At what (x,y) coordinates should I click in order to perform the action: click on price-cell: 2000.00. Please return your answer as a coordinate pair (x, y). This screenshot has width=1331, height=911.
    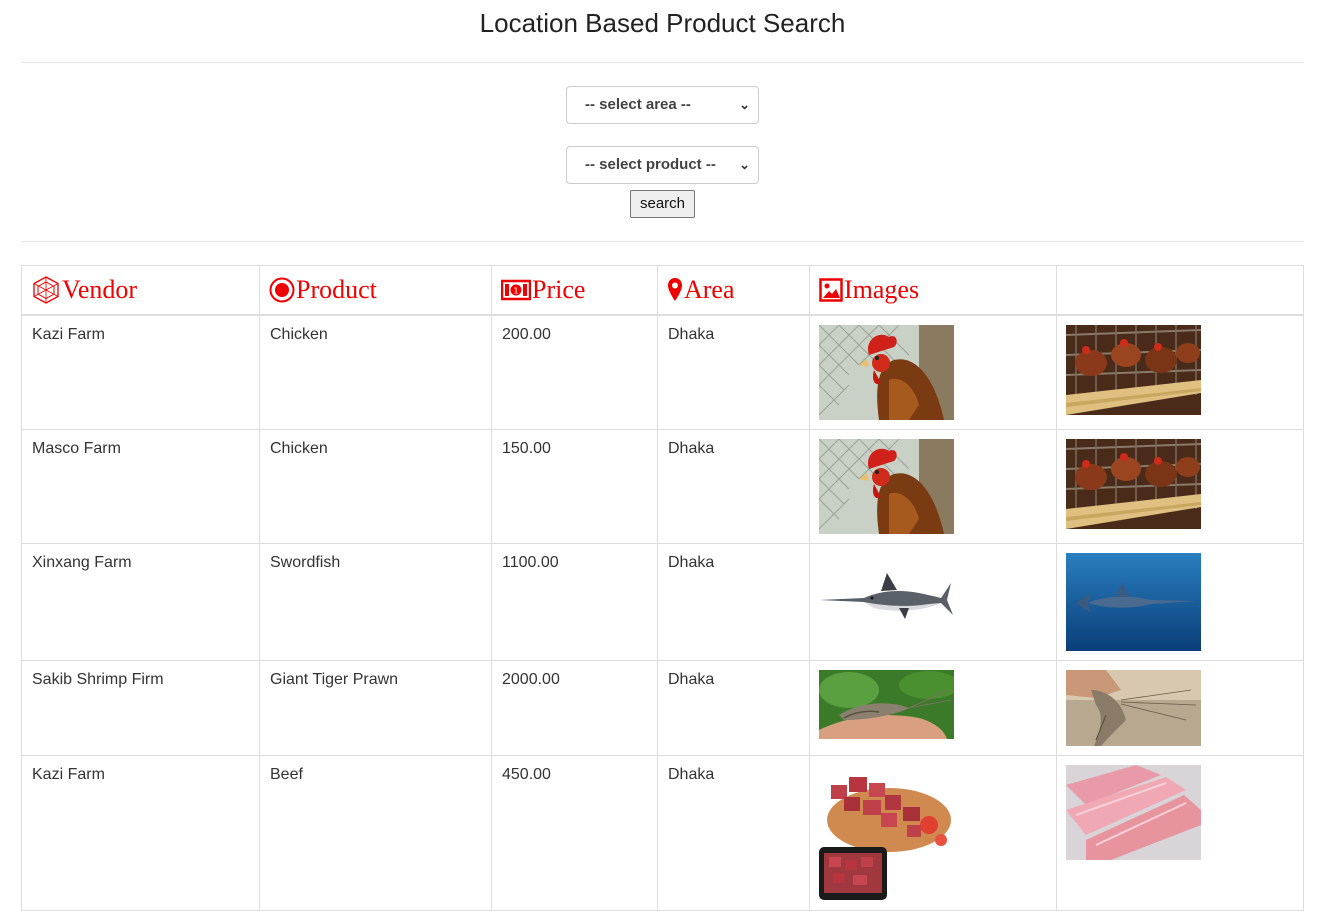
    Looking at the image, I should click on (574, 707).